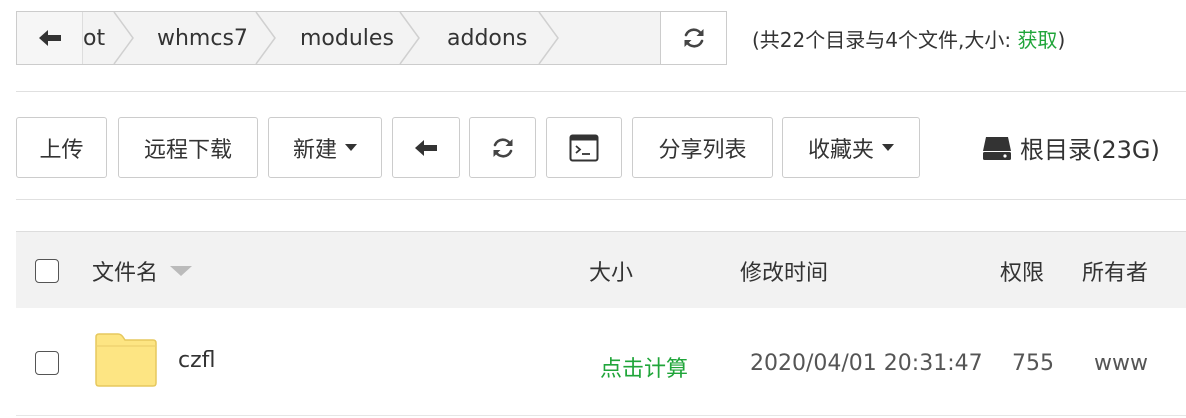 The image size is (1186, 418). Describe the element at coordinates (1022, 273) in the screenshot. I see `column-header-perm: 权限` at that location.